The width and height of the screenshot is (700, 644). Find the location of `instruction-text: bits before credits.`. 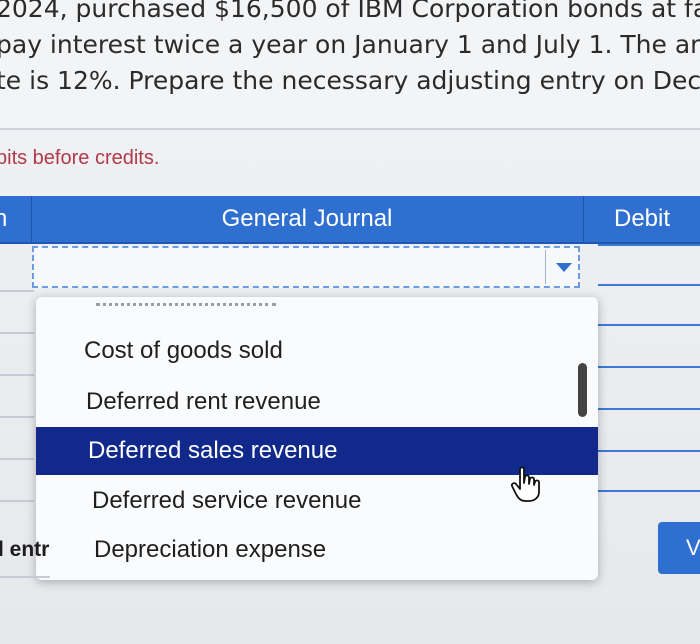

instruction-text: bits before credits. is located at coordinates (80, 158).